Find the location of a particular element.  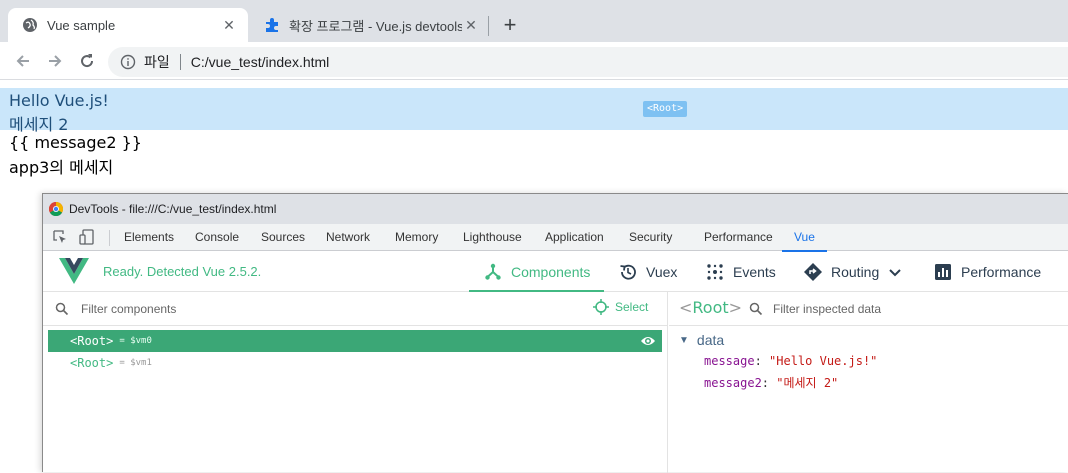

vue-detected-status: Ready. Detected Vue 2.5.2. is located at coordinates (182, 271).